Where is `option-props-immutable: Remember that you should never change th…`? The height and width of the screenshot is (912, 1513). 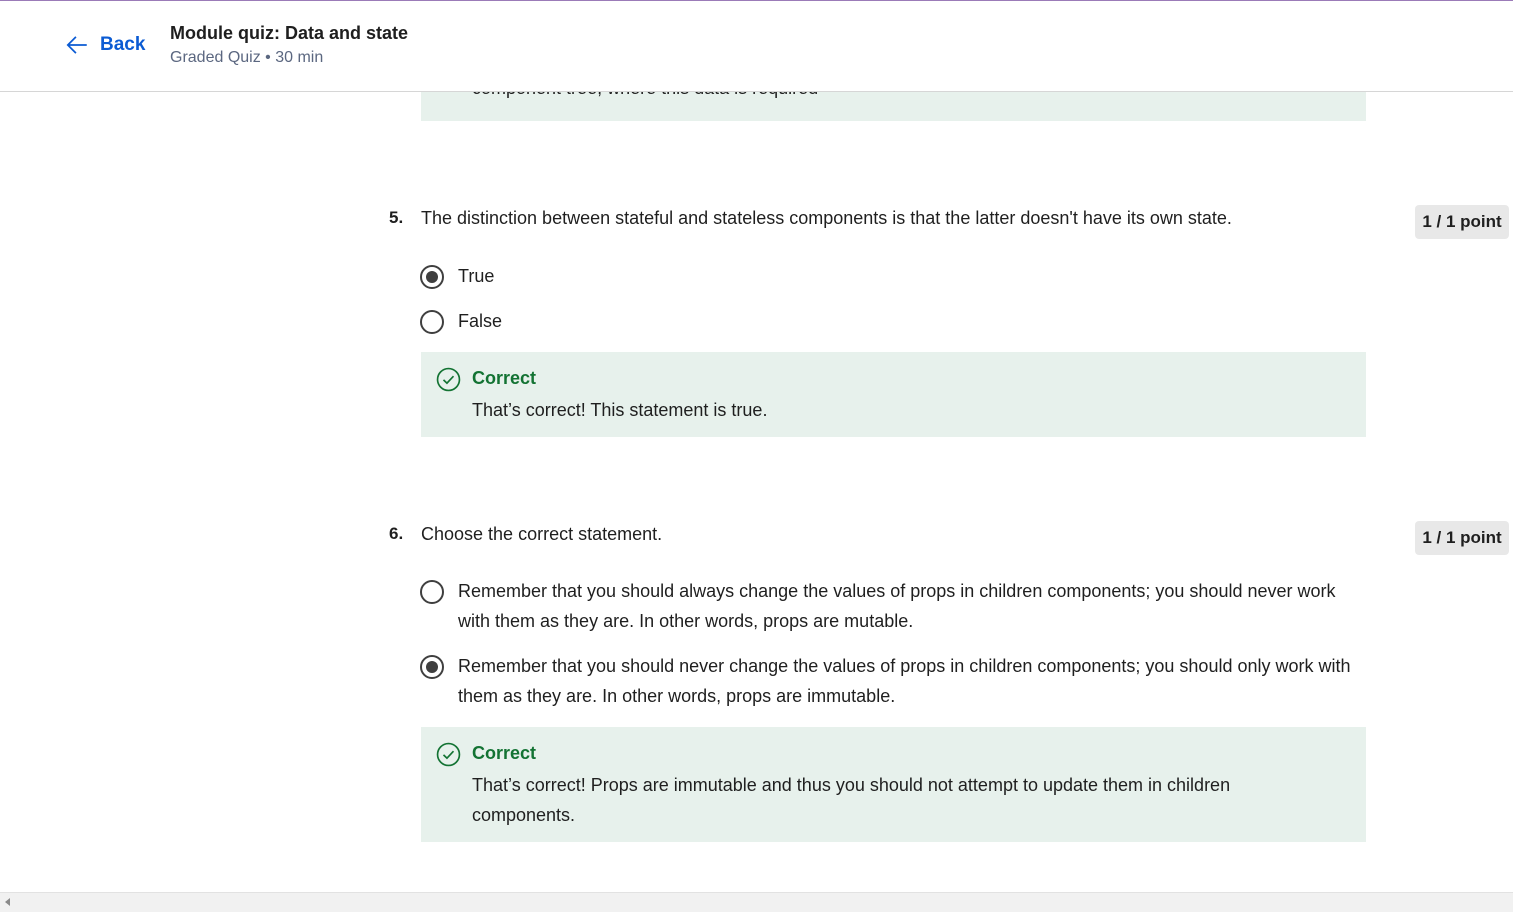 option-props-immutable: Remember that you should never change th… is located at coordinates (892, 683).